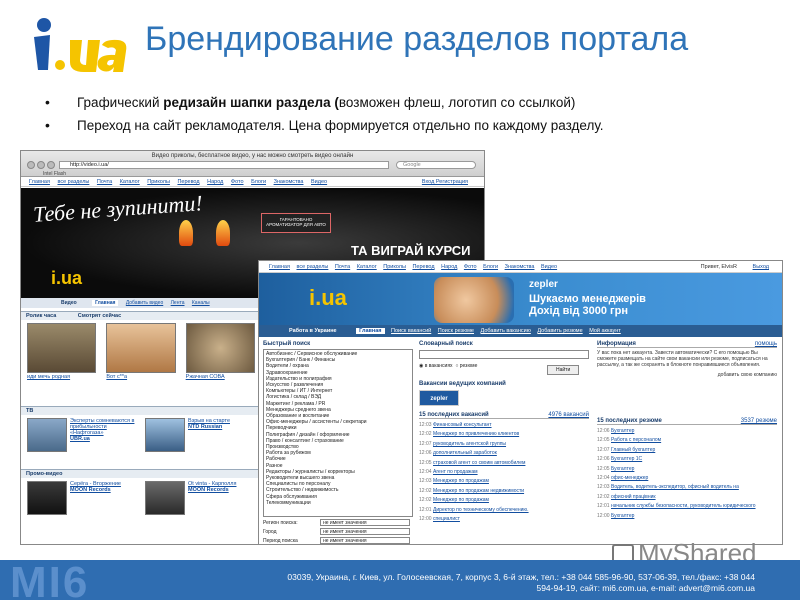 The width and height of the screenshot is (800, 600). I want to click on resume-row: 12:02 офисний працівник, so click(687, 497).